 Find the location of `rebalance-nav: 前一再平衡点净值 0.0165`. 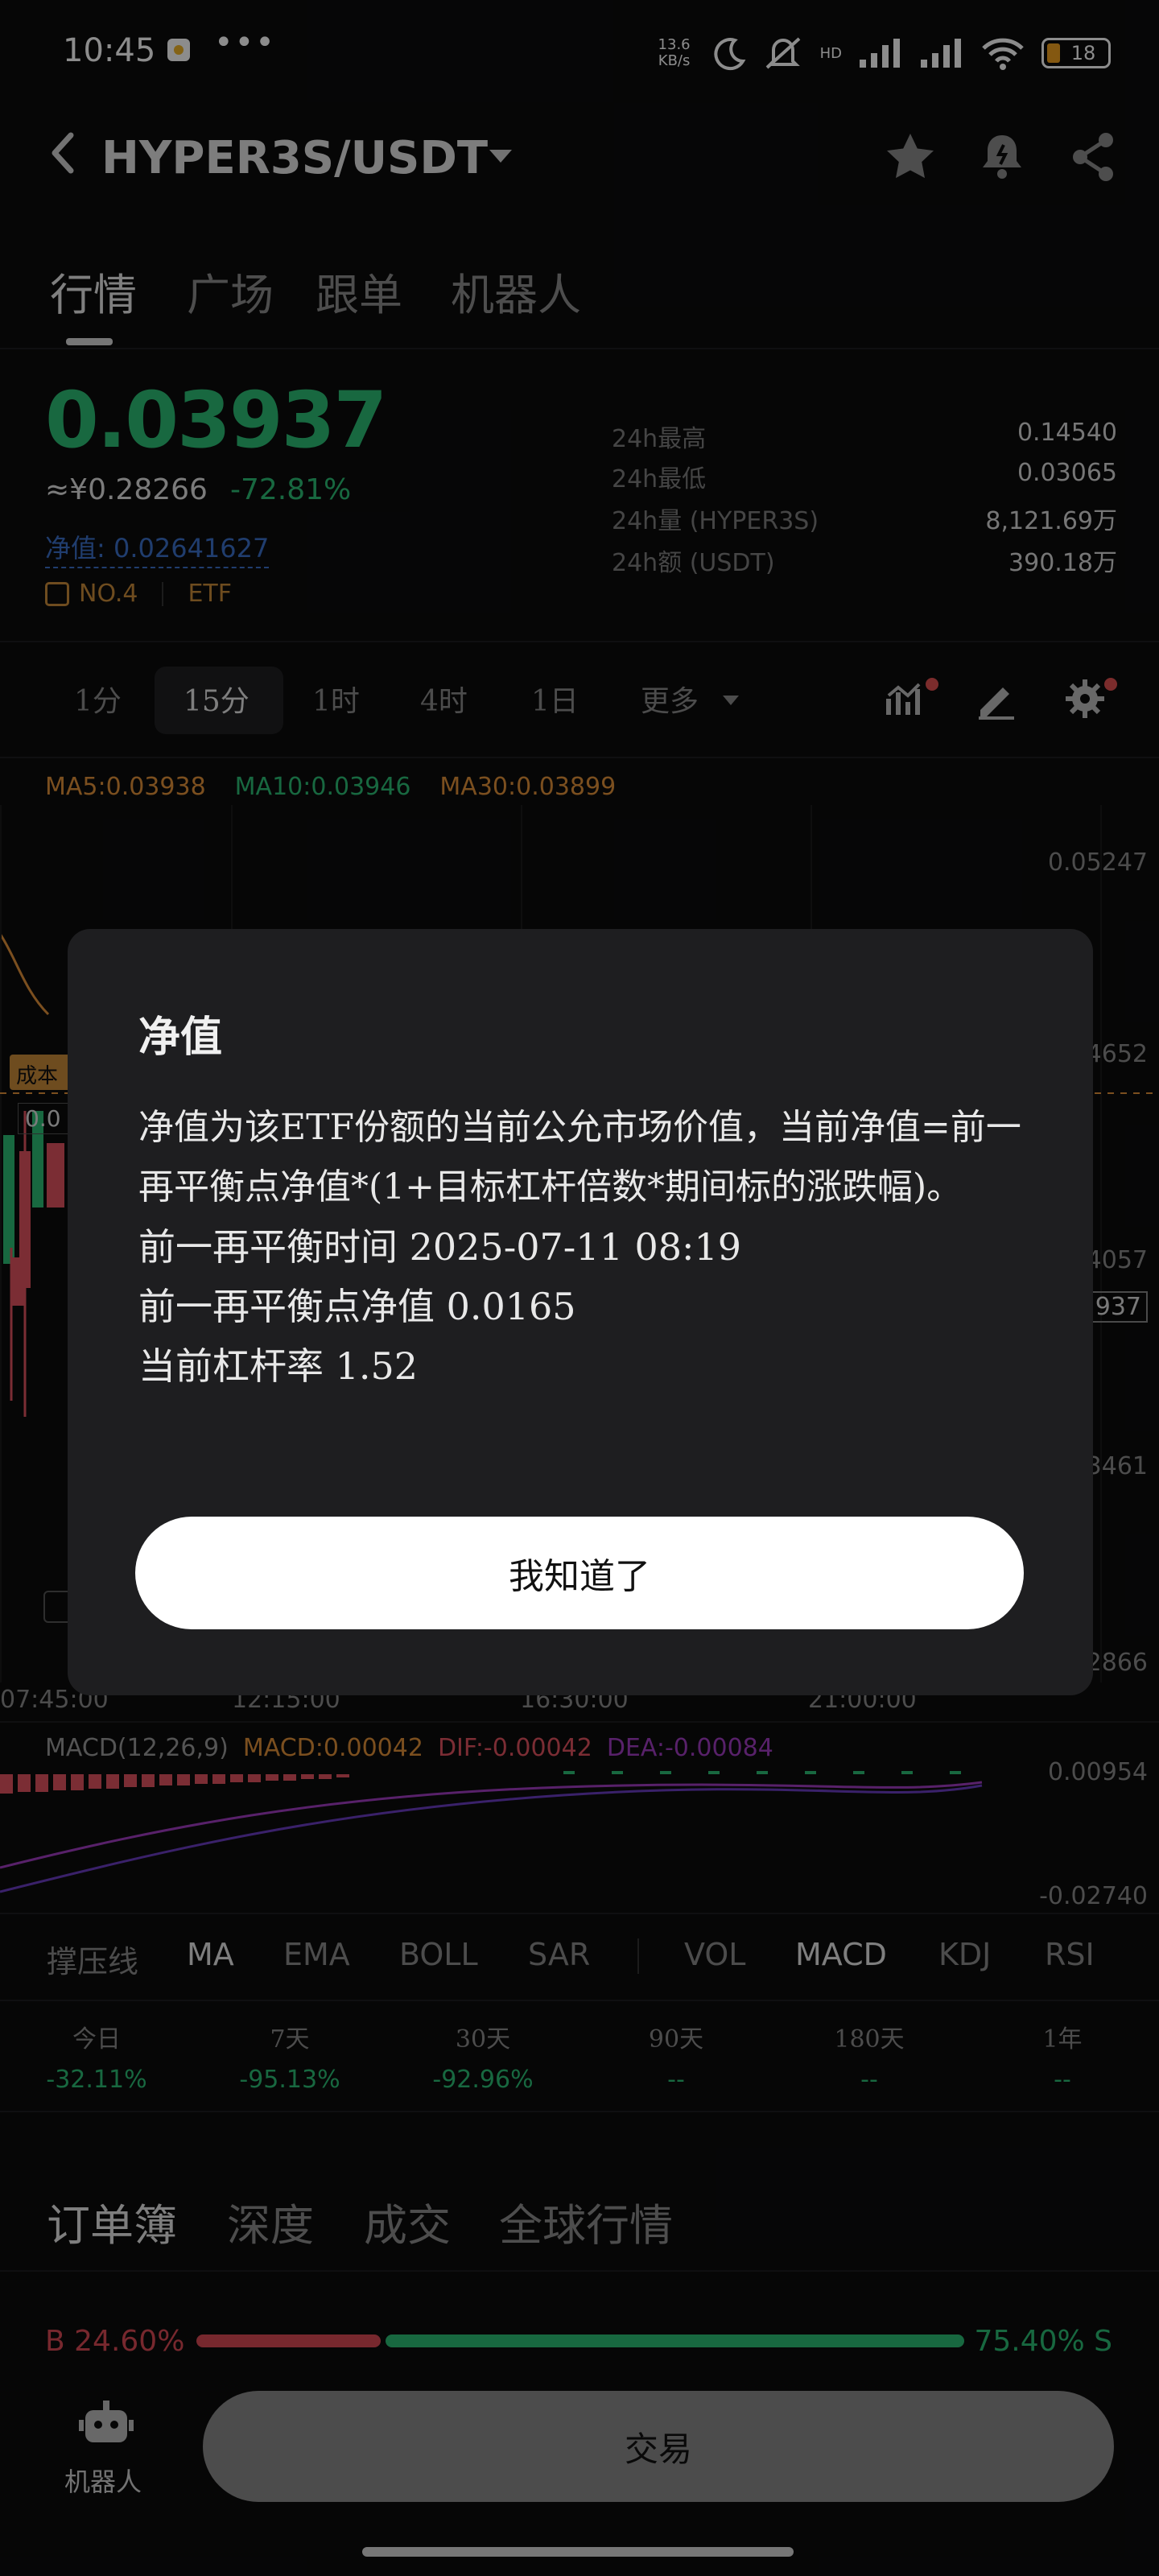

rebalance-nav: 前一再平衡点净值 0.0165 is located at coordinates (357, 1306).